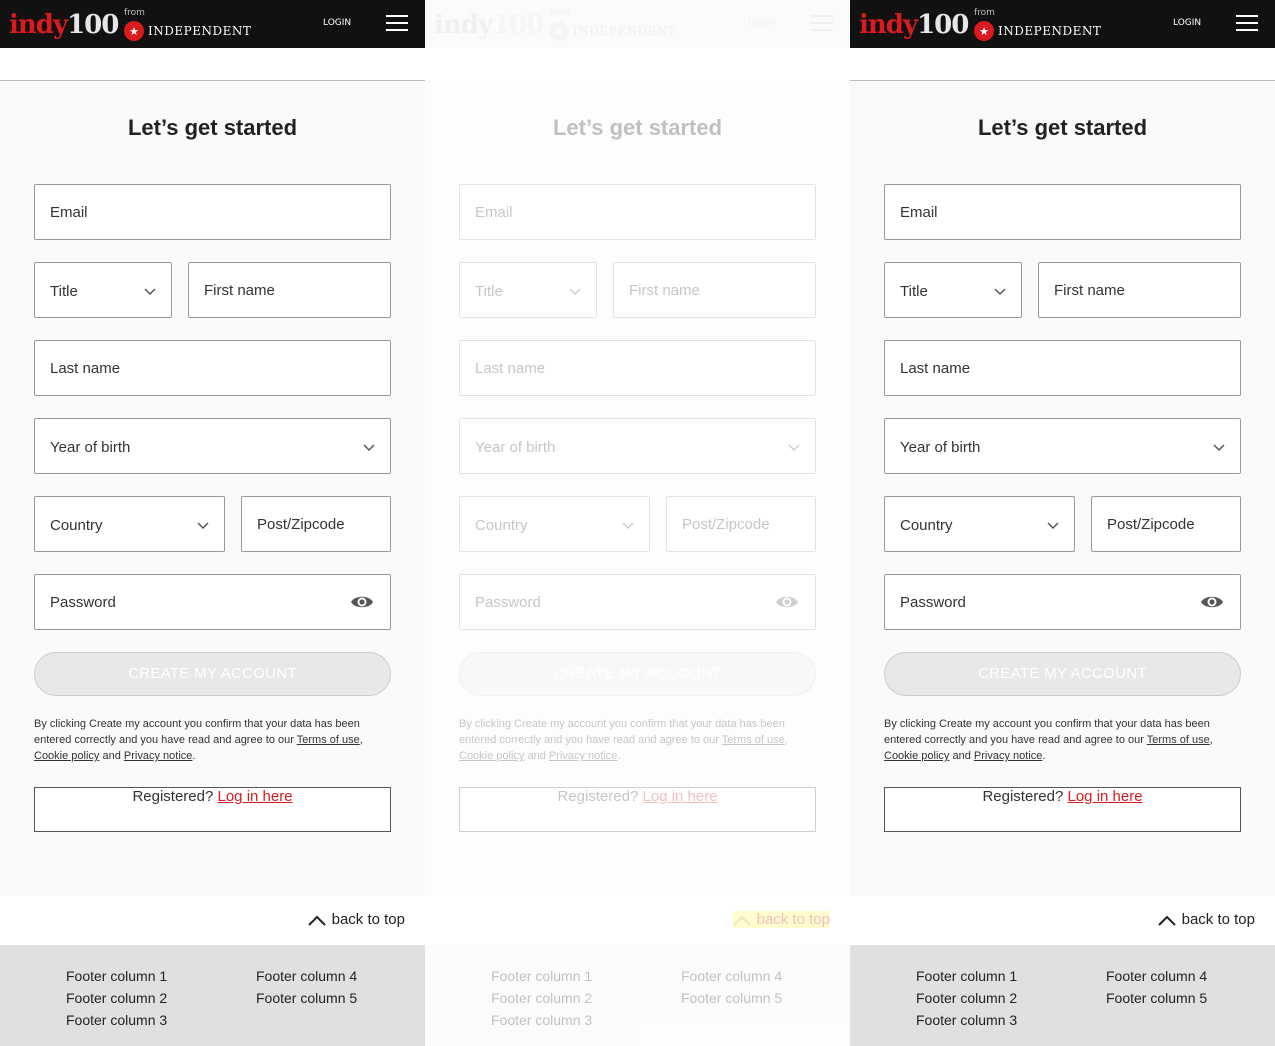 This screenshot has width=1275, height=1046. I want to click on chevron-down-icon, so click(1000, 292).